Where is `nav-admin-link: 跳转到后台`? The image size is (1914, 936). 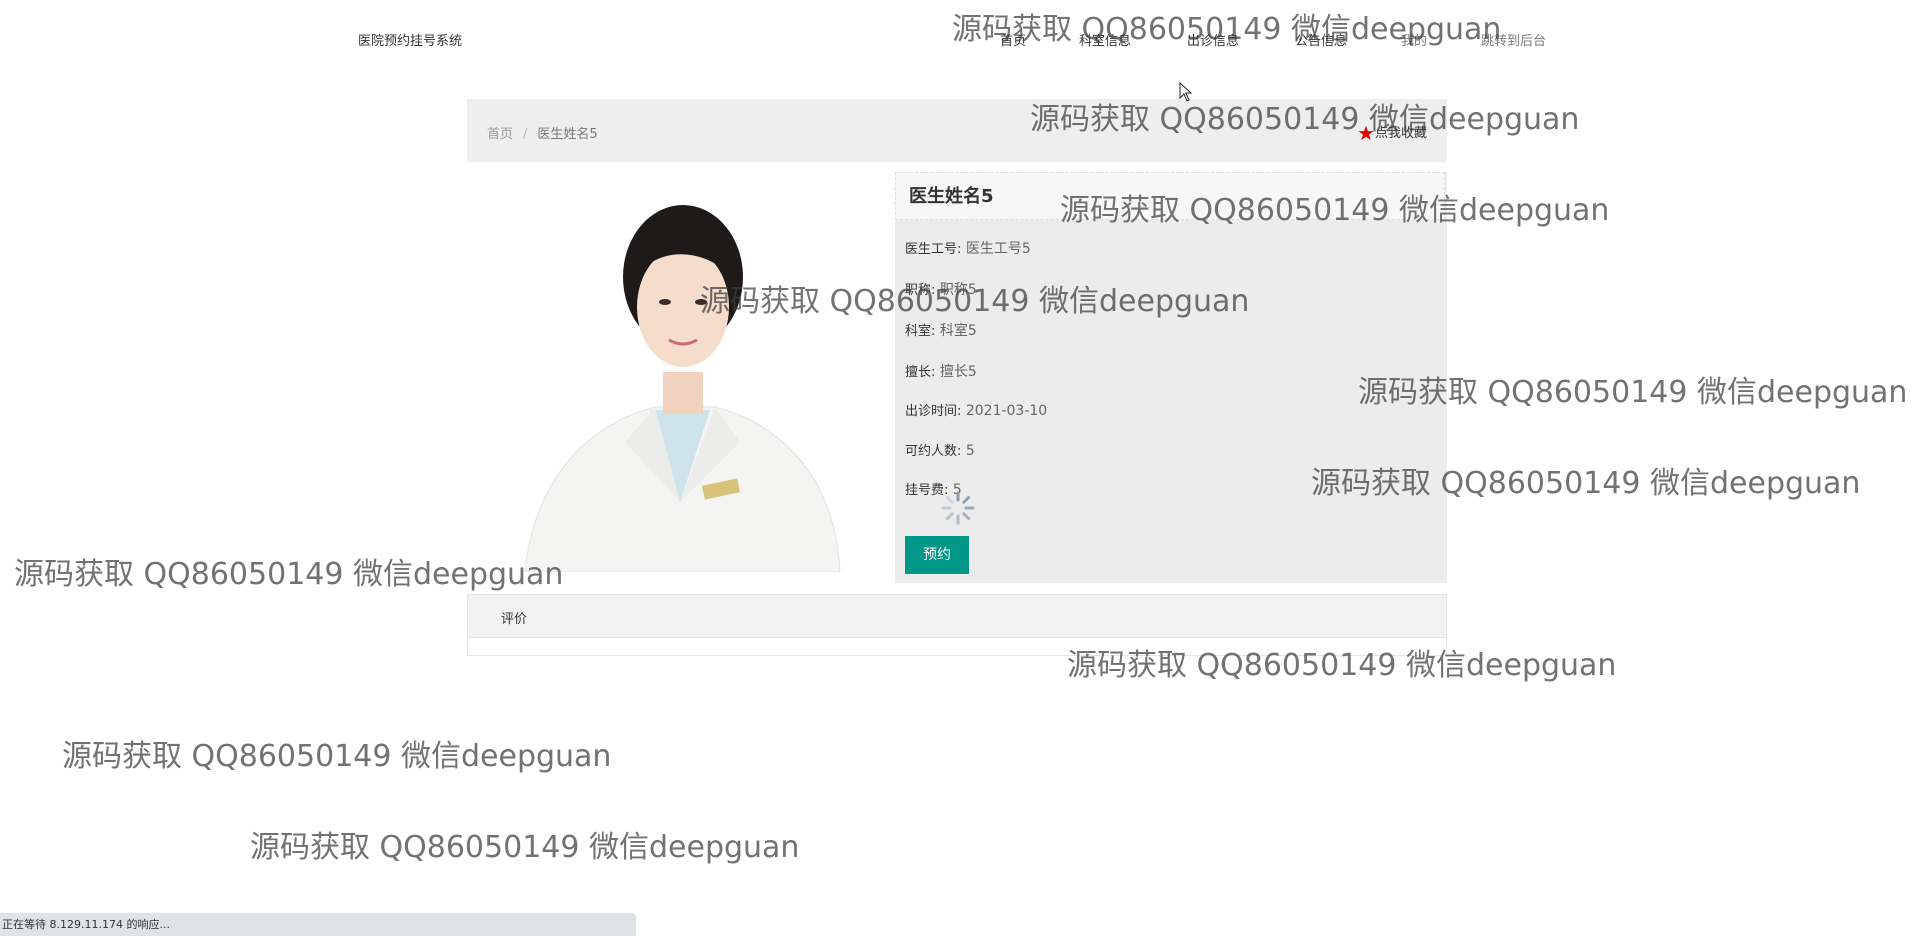
nav-admin-link: 跳转到后台 is located at coordinates (1513, 39).